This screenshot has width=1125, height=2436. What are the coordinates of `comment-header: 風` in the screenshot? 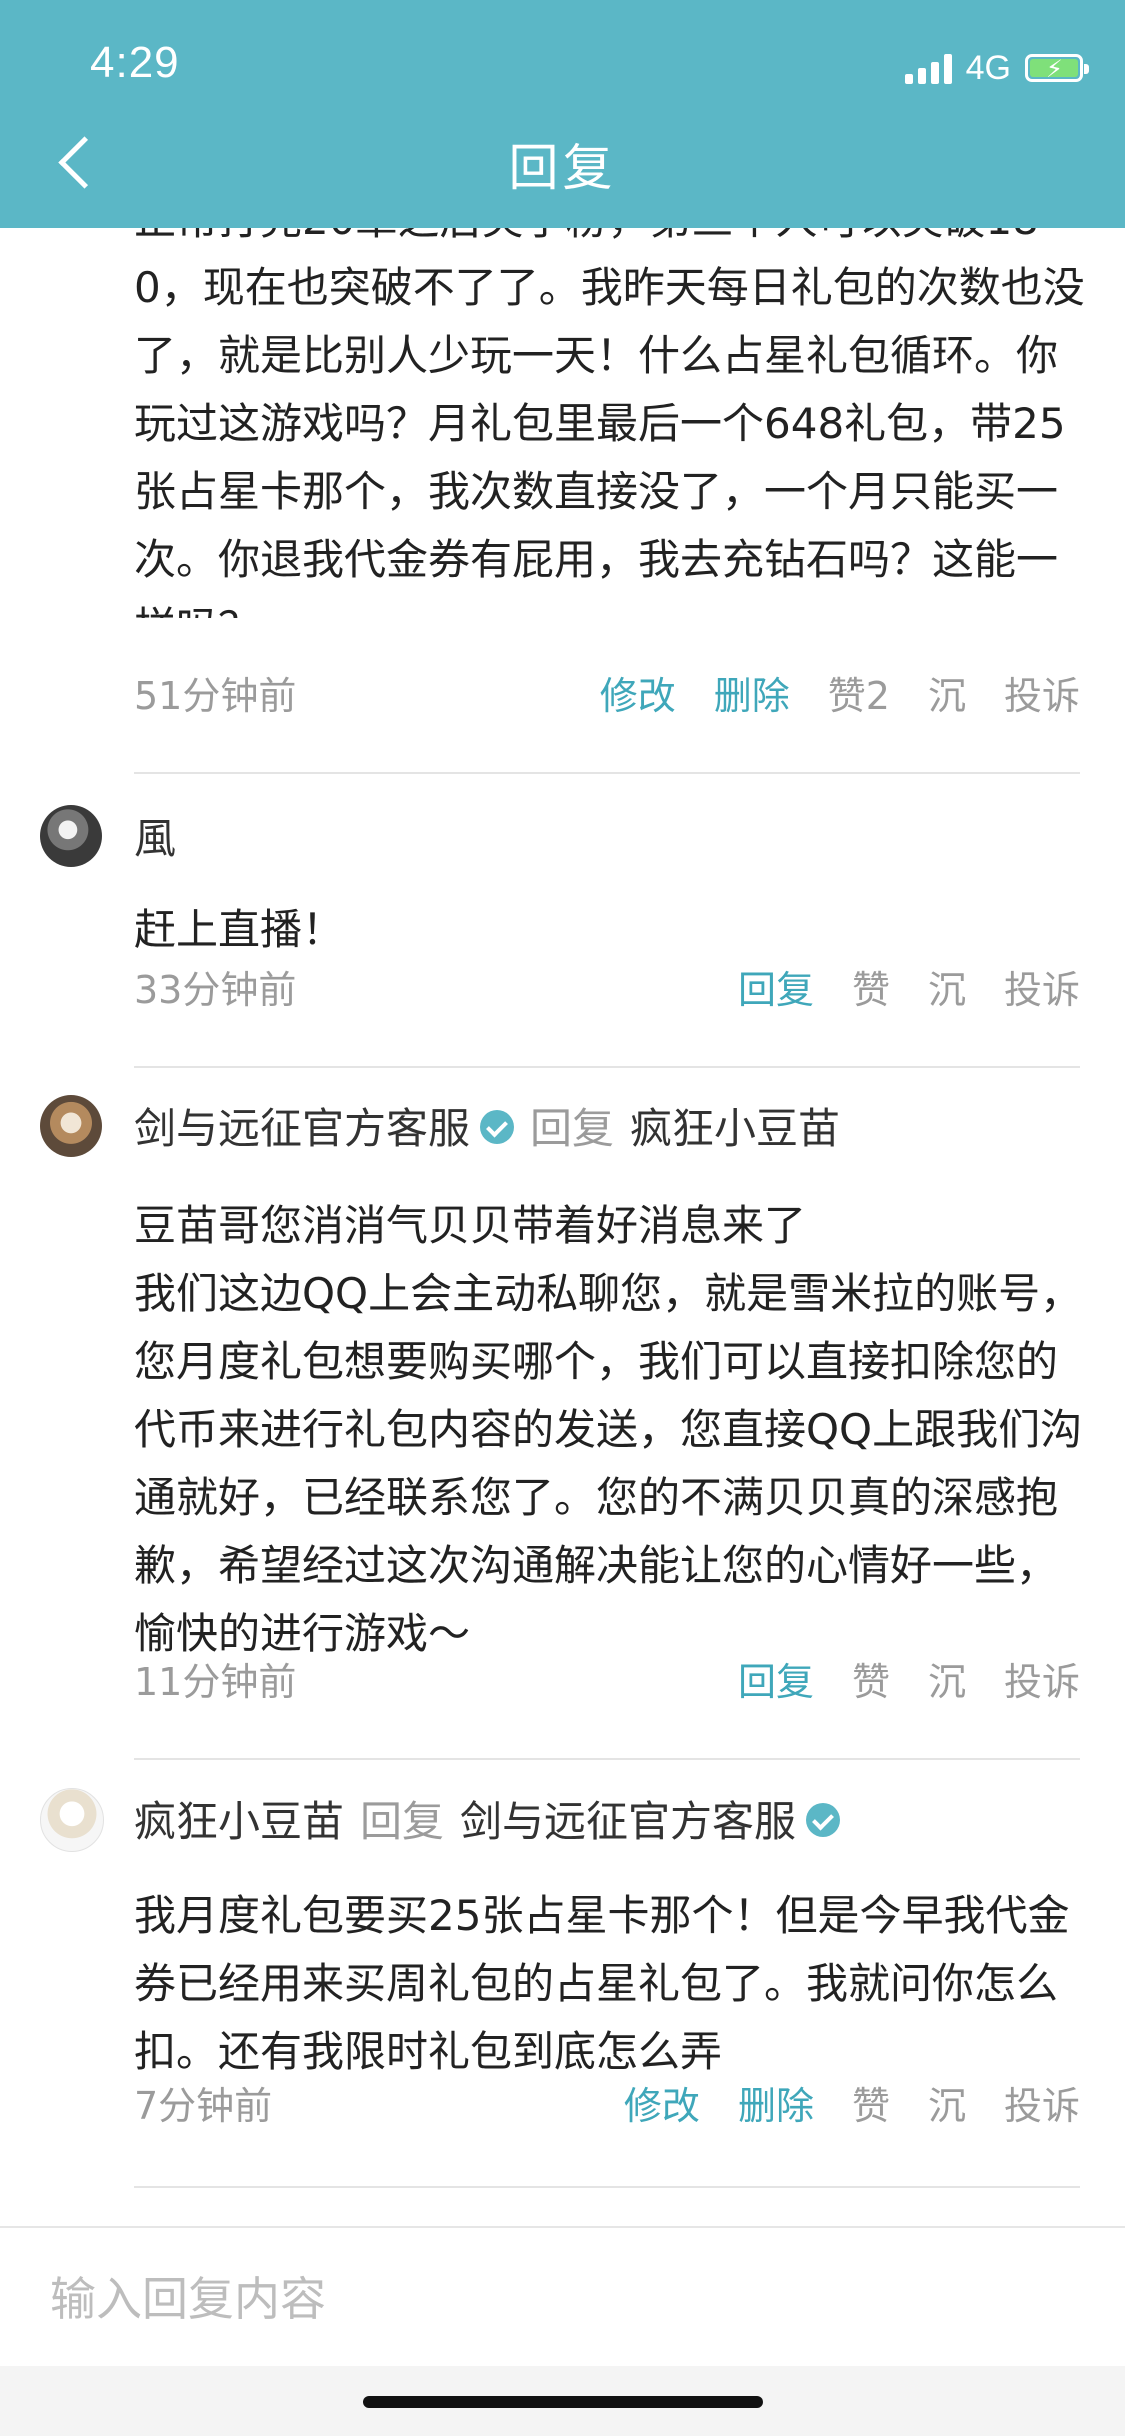 It's located at (609, 835).